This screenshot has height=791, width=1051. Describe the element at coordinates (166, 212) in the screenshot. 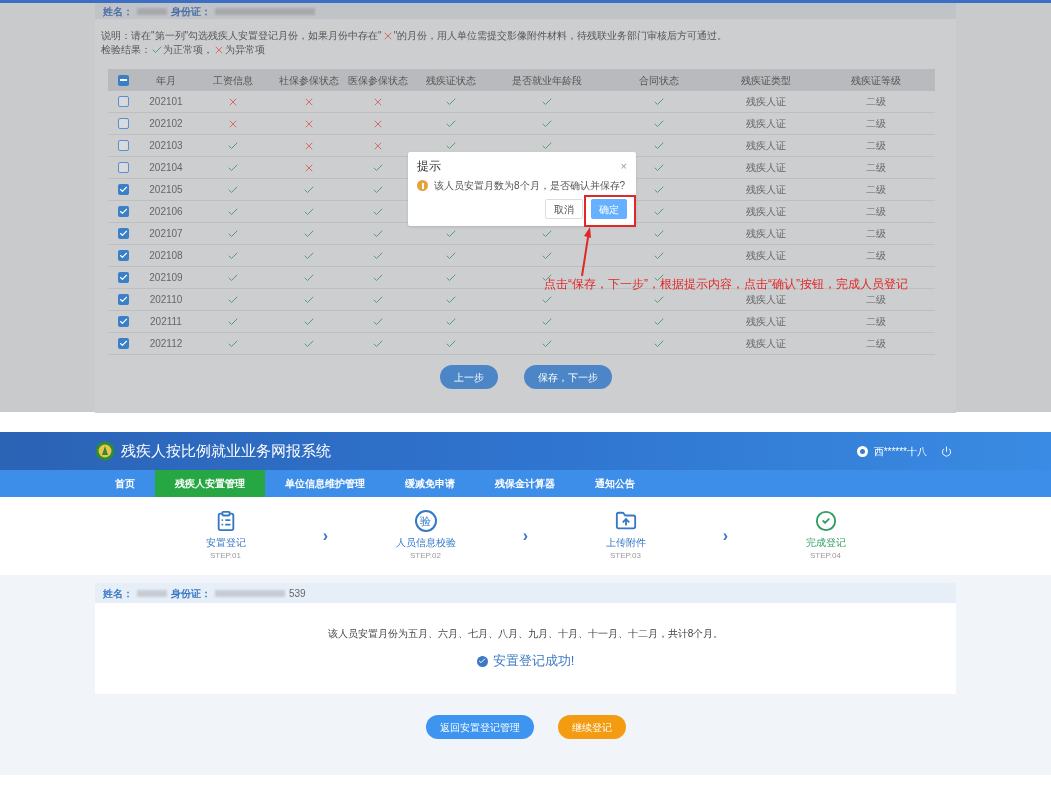

I see `month-cell-text: 202106` at that location.